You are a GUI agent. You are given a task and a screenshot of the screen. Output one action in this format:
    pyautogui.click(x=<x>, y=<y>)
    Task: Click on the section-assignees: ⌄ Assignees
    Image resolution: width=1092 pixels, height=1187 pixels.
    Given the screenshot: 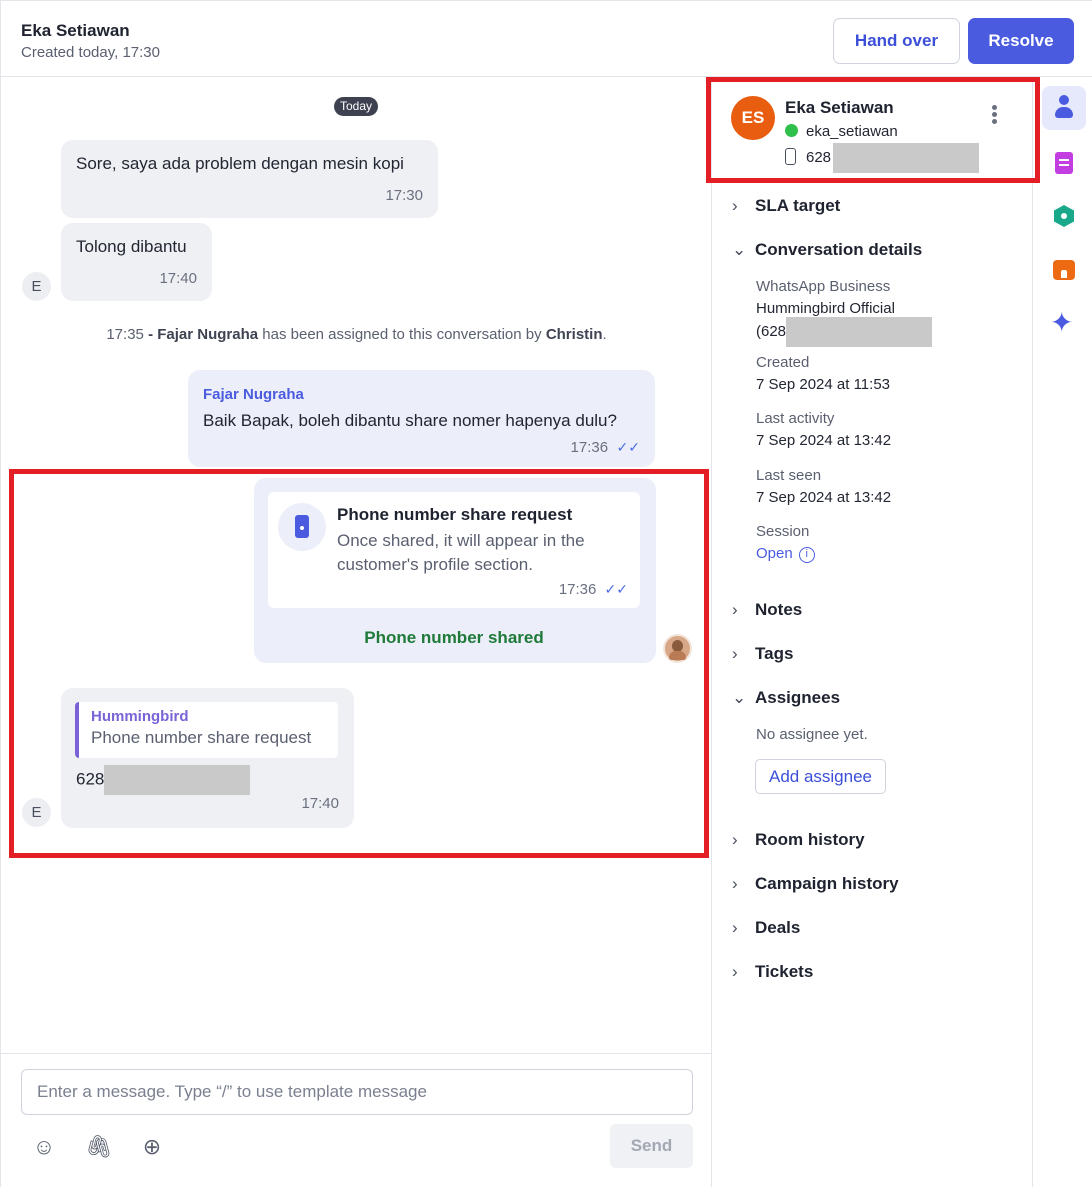 What is the action you would take?
    pyautogui.click(x=786, y=698)
    